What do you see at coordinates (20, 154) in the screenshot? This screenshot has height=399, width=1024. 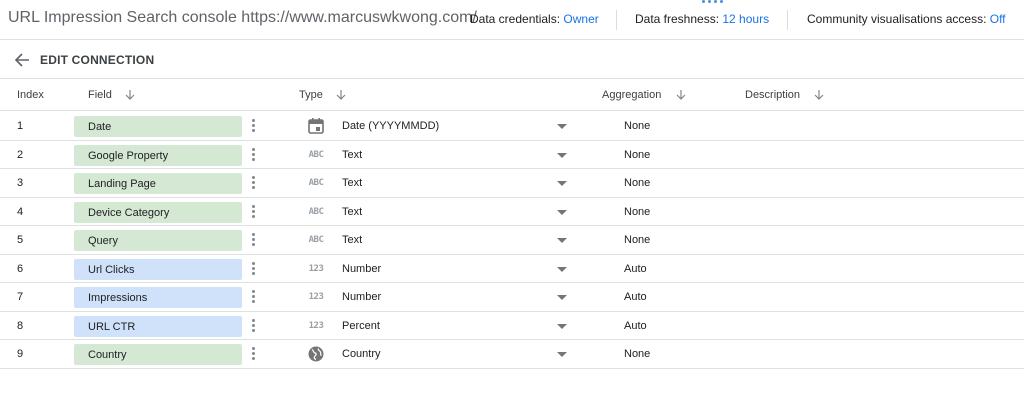 I see `row-index: 2` at bounding box center [20, 154].